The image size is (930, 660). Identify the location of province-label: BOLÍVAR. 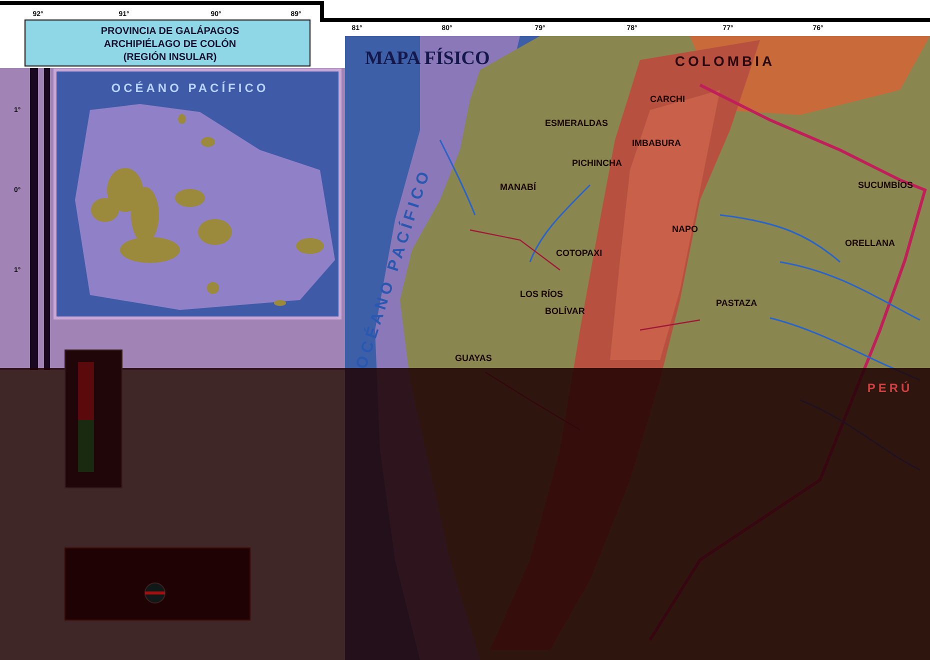
(565, 311).